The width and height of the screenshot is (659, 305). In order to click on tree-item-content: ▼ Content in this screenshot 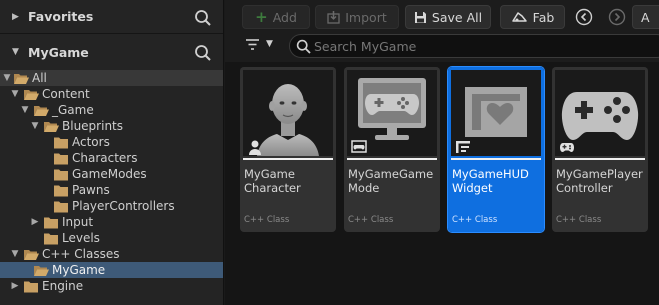, I will do `click(111, 94)`.